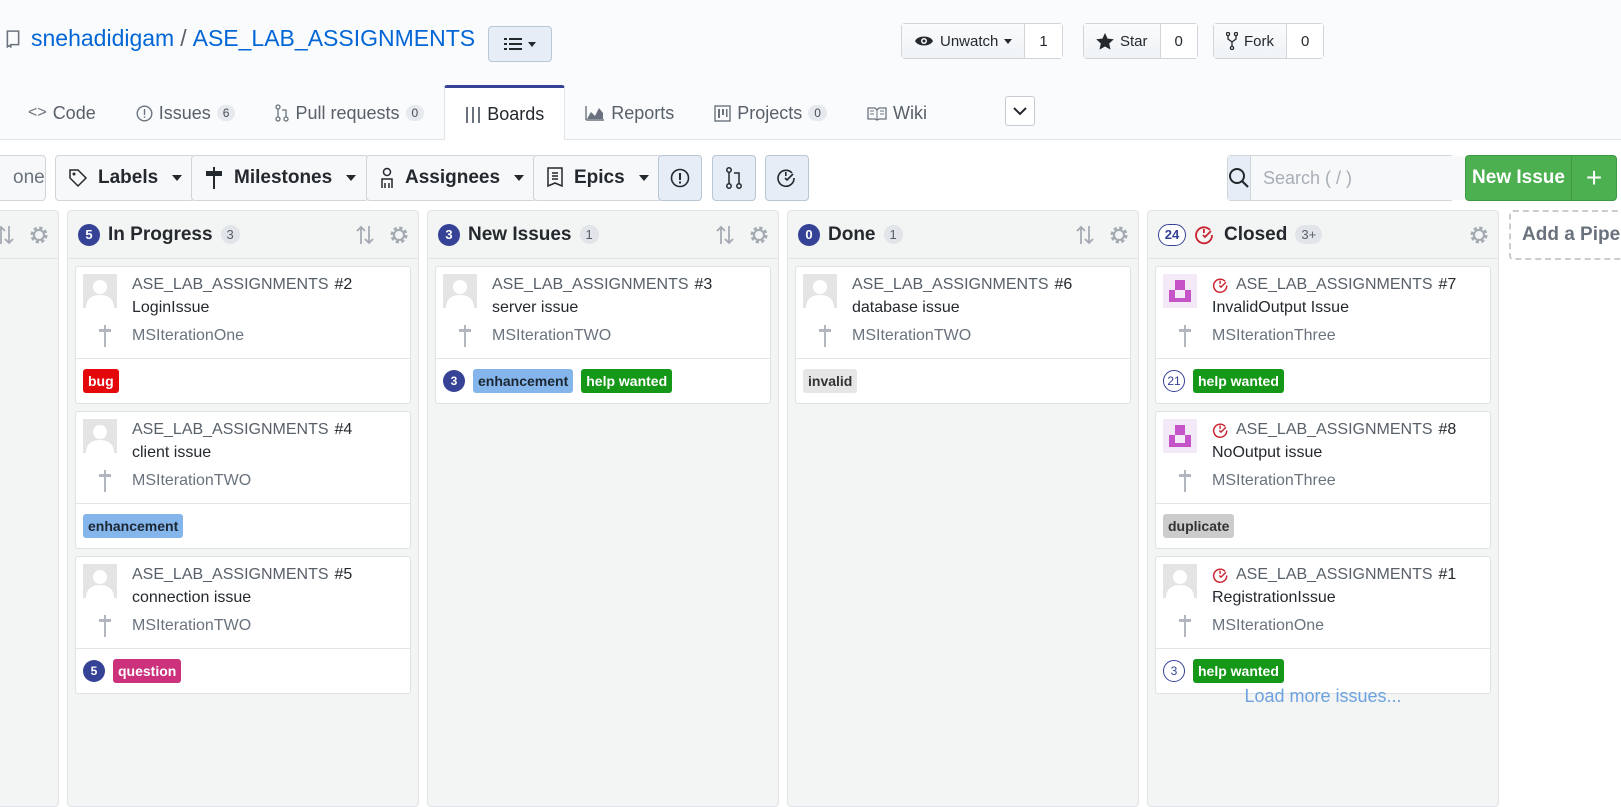 Image resolution: width=1621 pixels, height=807 pixels. I want to click on issue-title: client issue, so click(171, 453).